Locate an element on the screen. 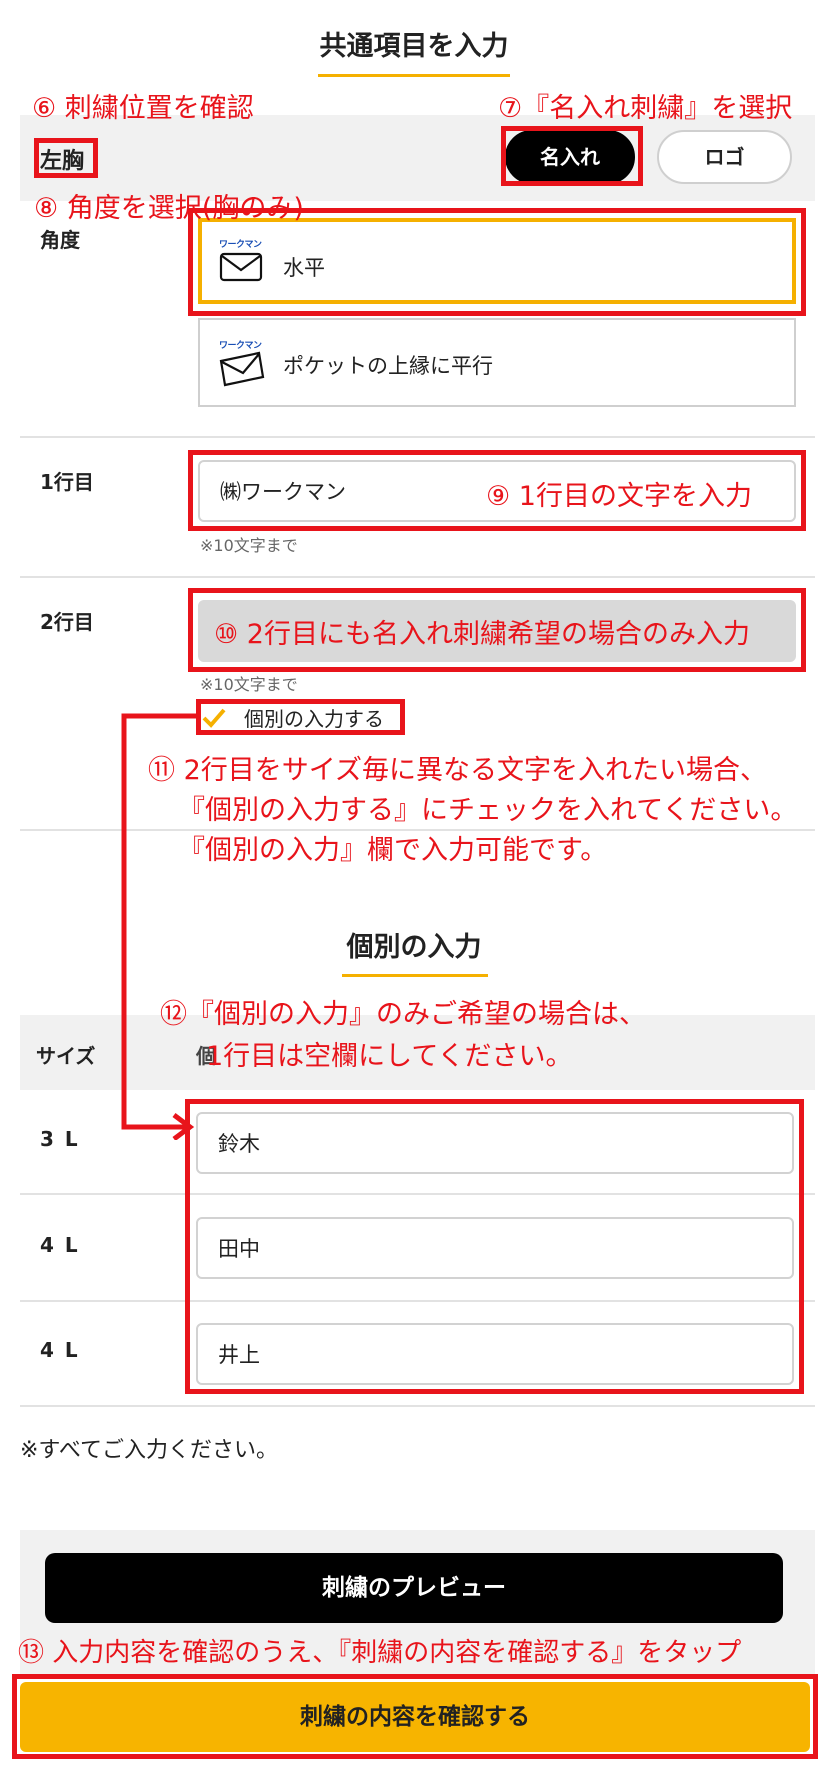 The height and width of the screenshot is (1769, 828). annotation-11-line1: ⑪ 2行目をサイズ毎に異なる文字を入れたい場合、 is located at coordinates (457, 770).